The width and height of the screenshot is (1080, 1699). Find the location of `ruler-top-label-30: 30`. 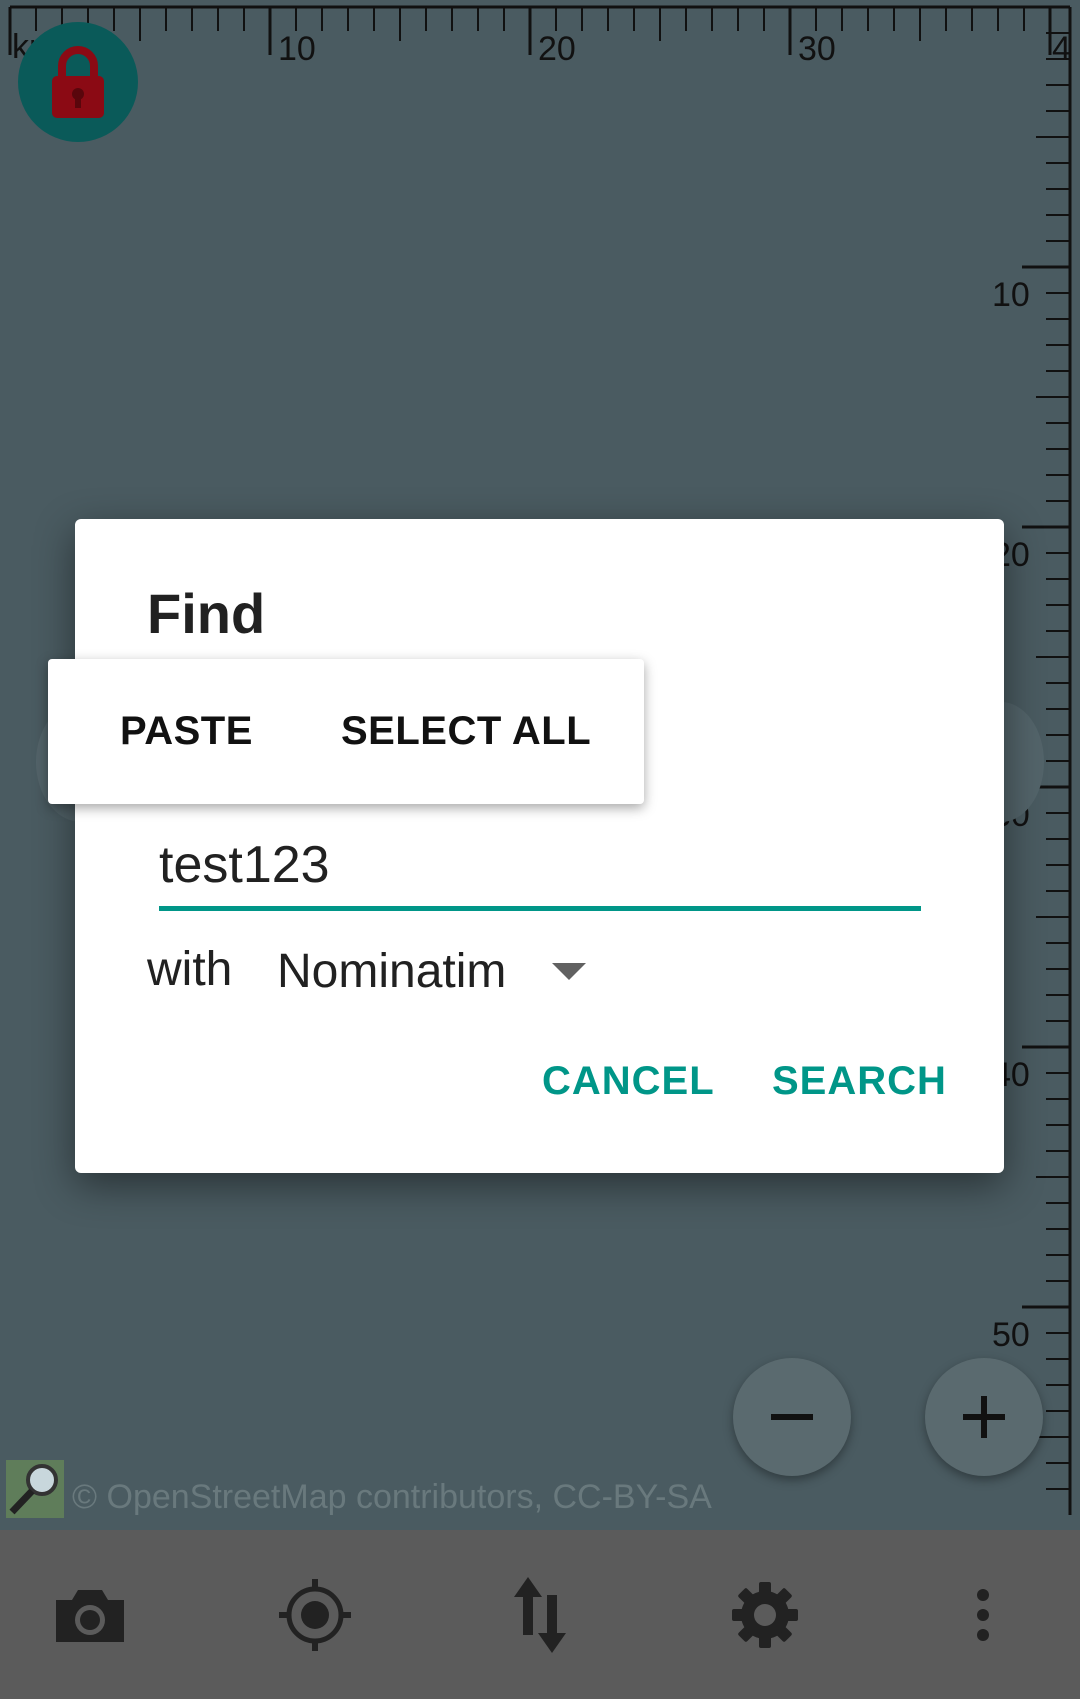

ruler-top-label-30: 30 is located at coordinates (817, 49).